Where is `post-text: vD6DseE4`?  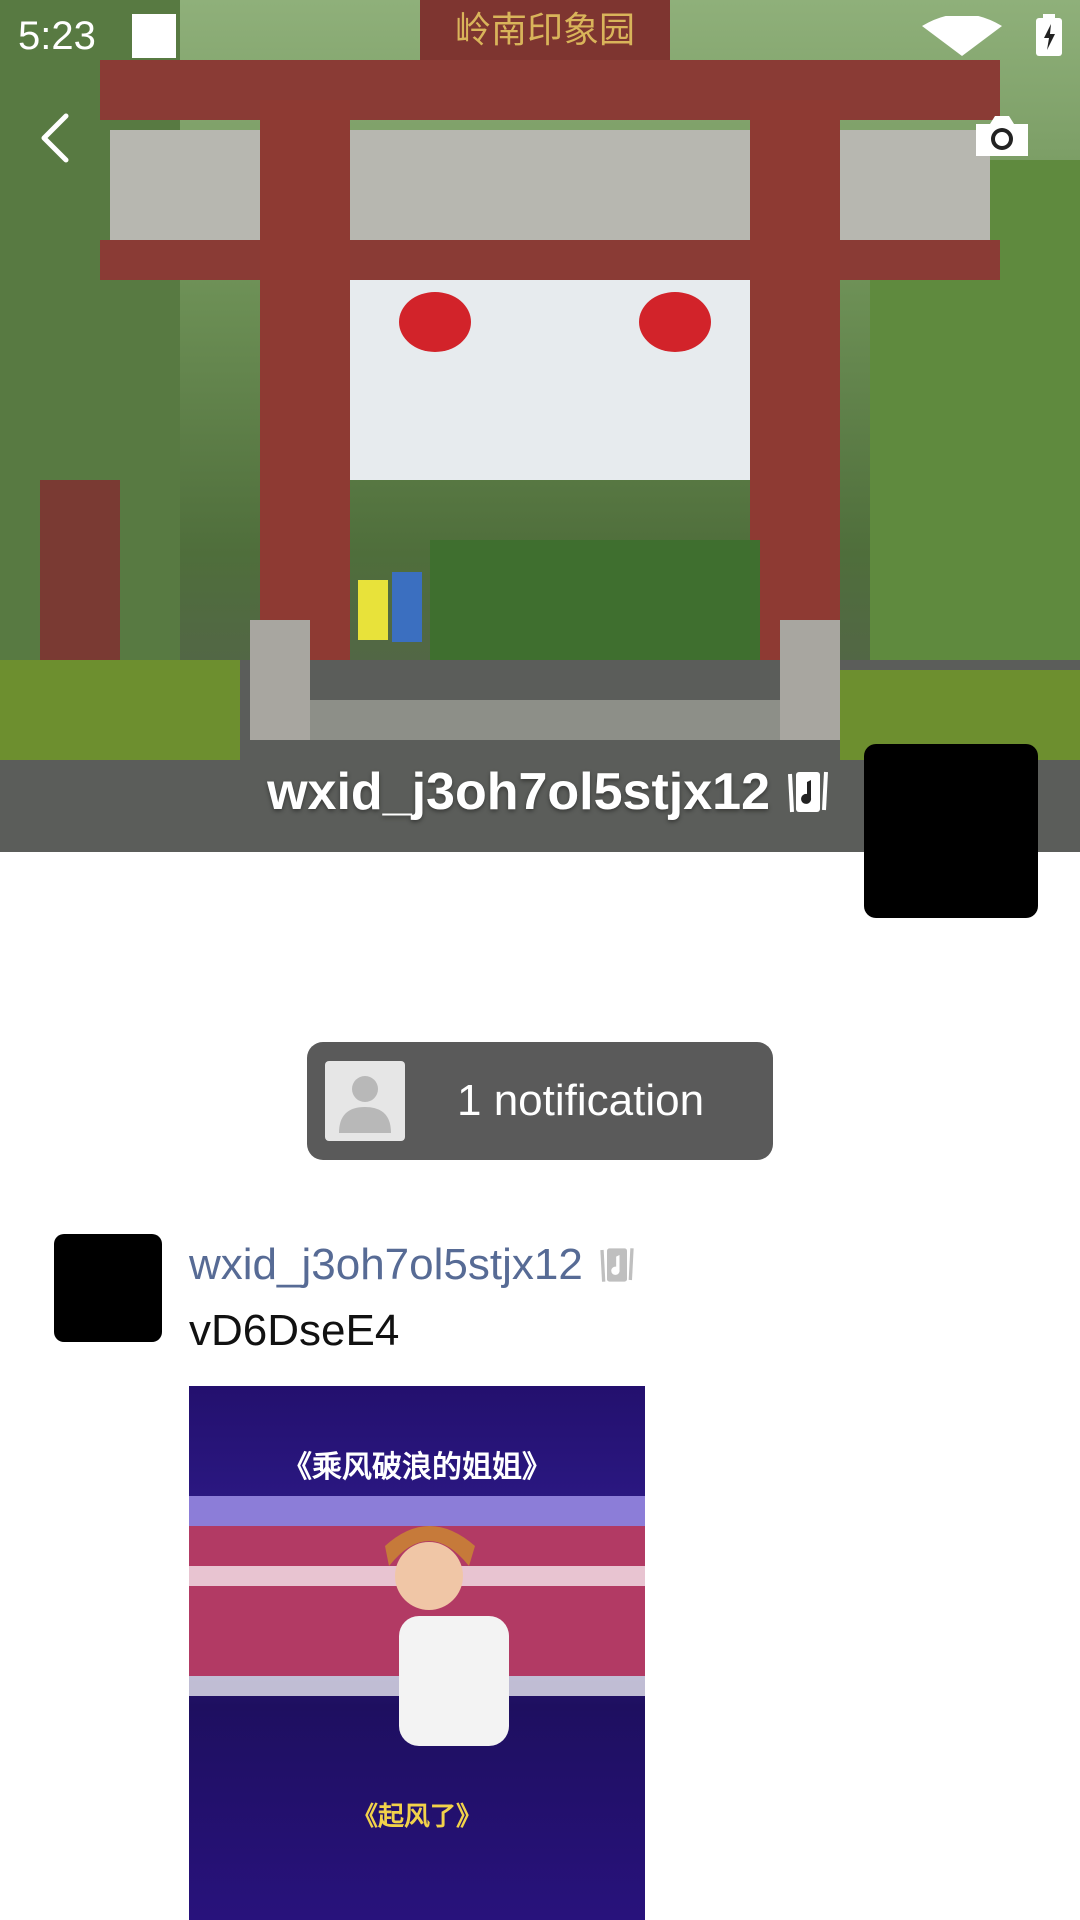 post-text: vD6DseE4 is located at coordinates (294, 1330).